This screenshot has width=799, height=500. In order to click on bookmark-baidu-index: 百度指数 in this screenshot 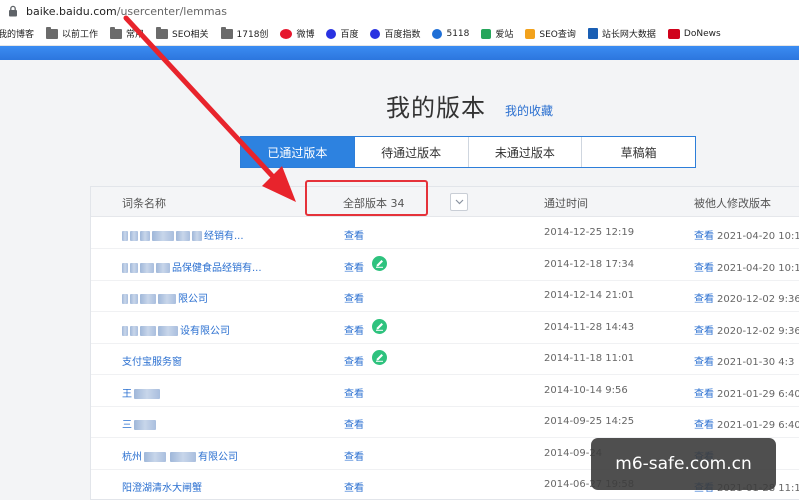, I will do `click(395, 33)`.